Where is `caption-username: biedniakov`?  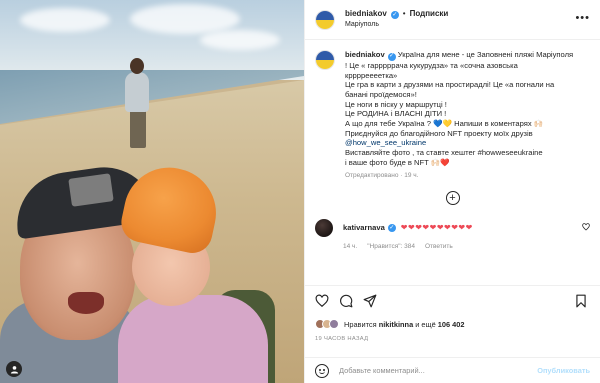 caption-username: biedniakov is located at coordinates (365, 54).